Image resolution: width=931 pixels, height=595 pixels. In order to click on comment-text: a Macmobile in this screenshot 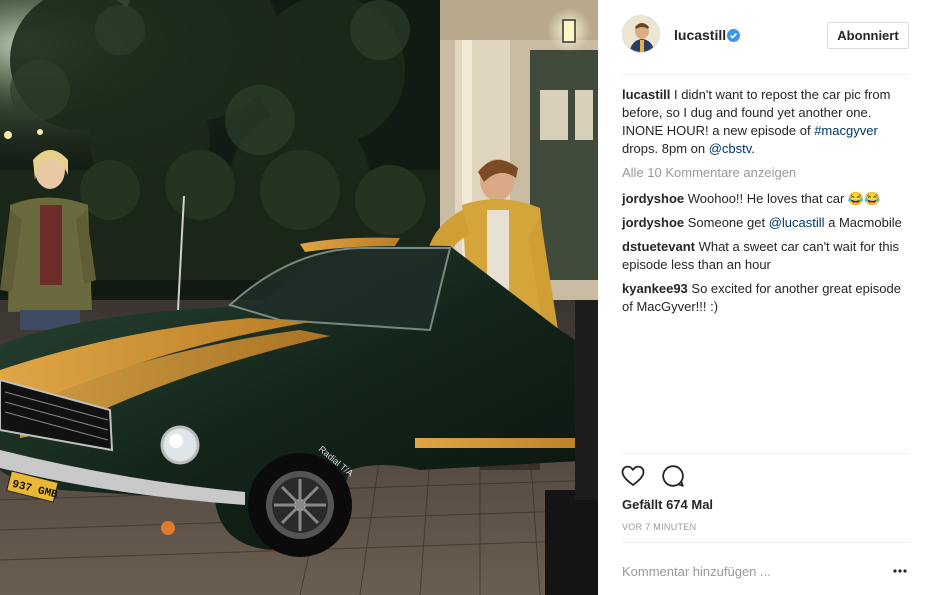, I will do `click(863, 222)`.